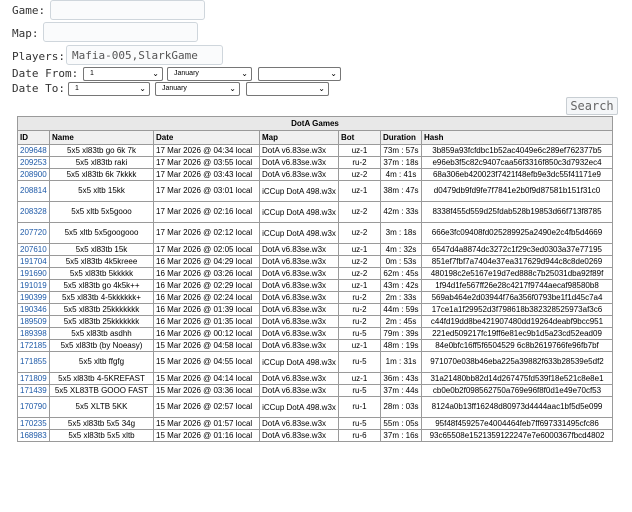 The width and height of the screenshot is (632, 512). What do you see at coordinates (206, 407) in the screenshot?
I see `game-date: 15 Mar 2026 @ 02:57 local` at bounding box center [206, 407].